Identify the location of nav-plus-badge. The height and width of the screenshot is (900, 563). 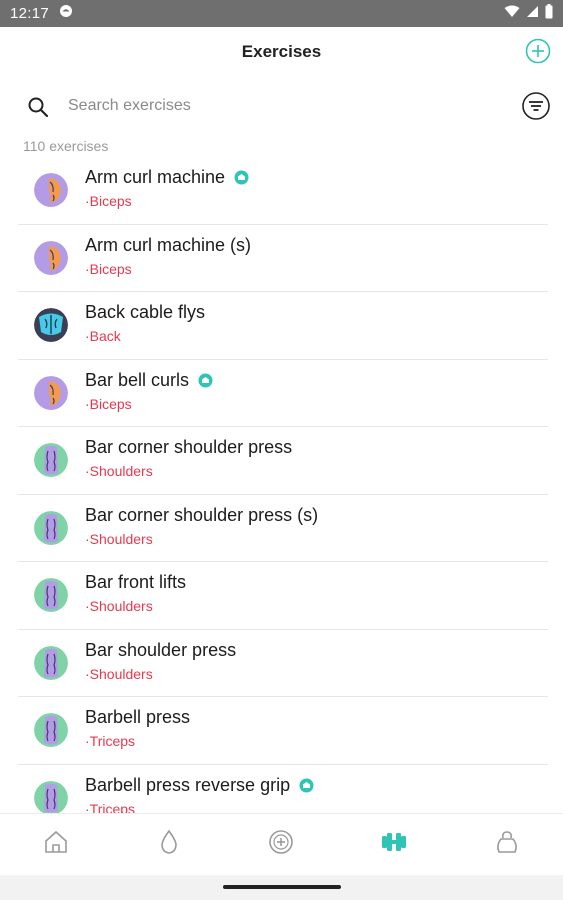
(281, 844).